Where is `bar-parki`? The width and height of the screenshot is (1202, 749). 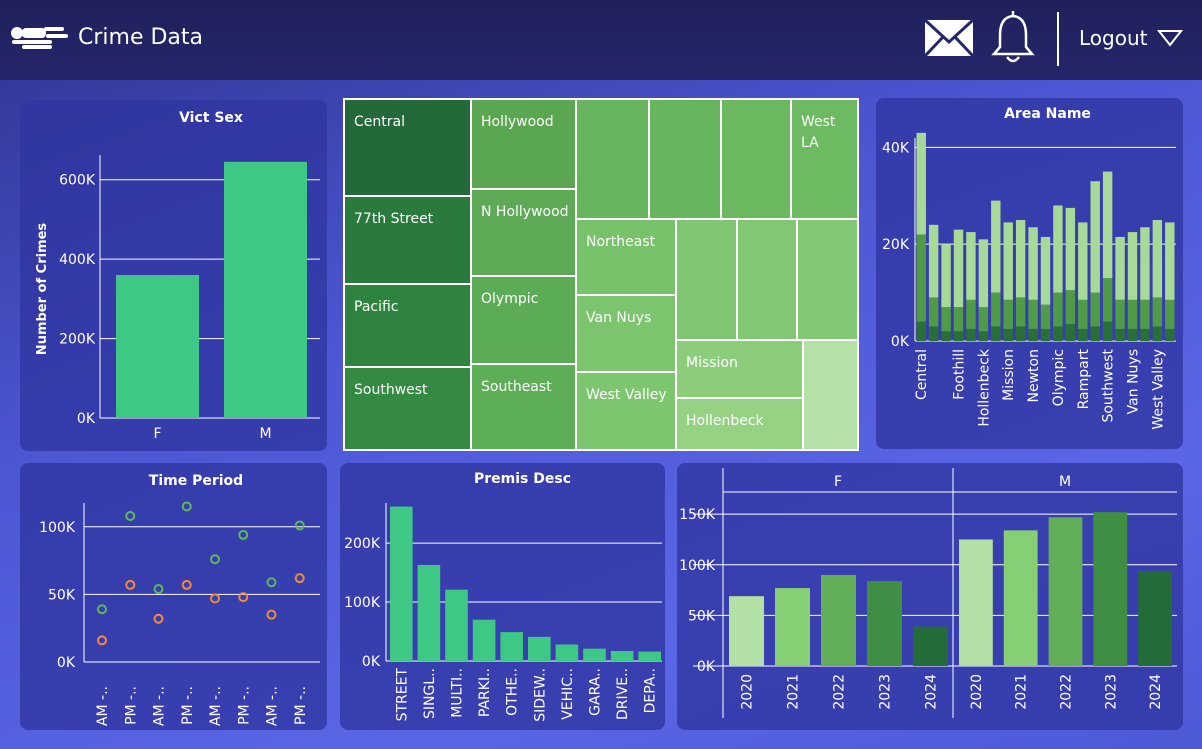 bar-parki is located at coordinates (484, 640).